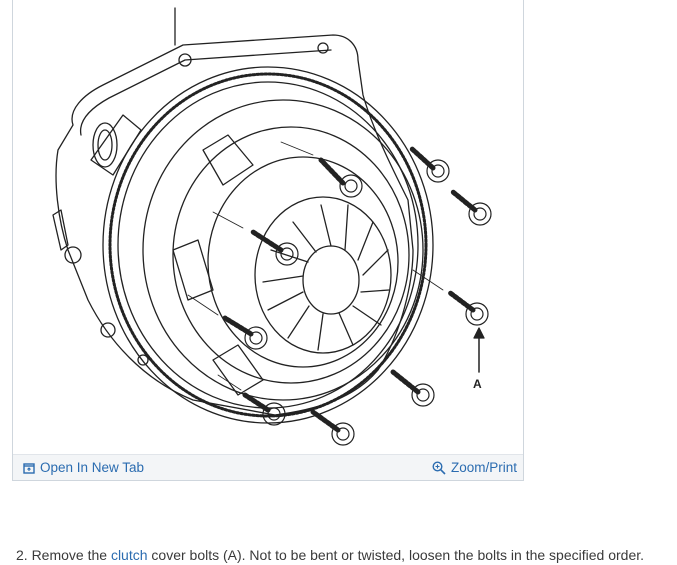 The width and height of the screenshot is (677, 565). I want to click on open-in-new-tab-label: Open In New Tab, so click(92, 467).